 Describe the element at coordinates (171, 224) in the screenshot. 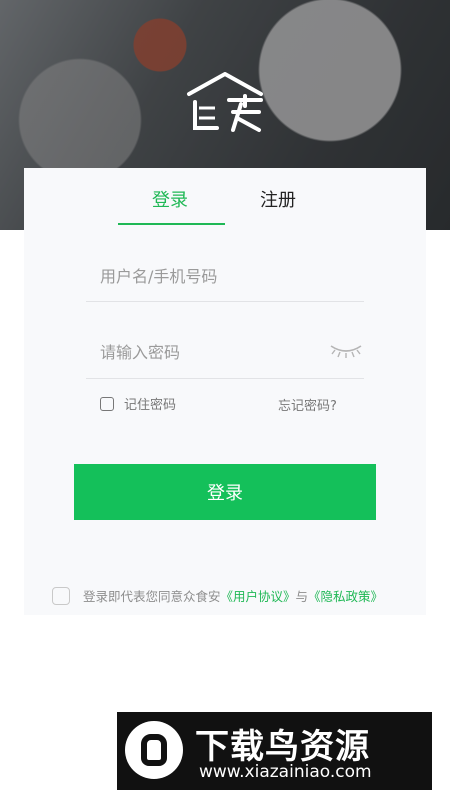

I see `active-tab-indicator` at that location.